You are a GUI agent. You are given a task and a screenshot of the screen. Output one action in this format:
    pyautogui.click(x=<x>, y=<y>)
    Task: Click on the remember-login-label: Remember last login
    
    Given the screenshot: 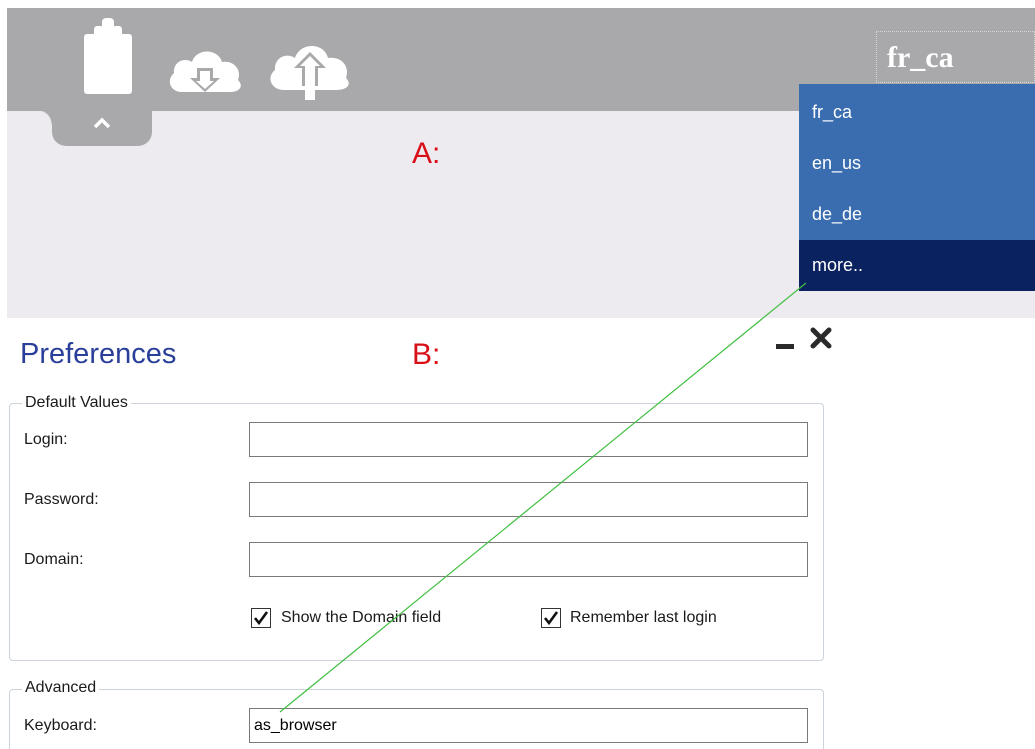 What is the action you would take?
    pyautogui.click(x=643, y=617)
    